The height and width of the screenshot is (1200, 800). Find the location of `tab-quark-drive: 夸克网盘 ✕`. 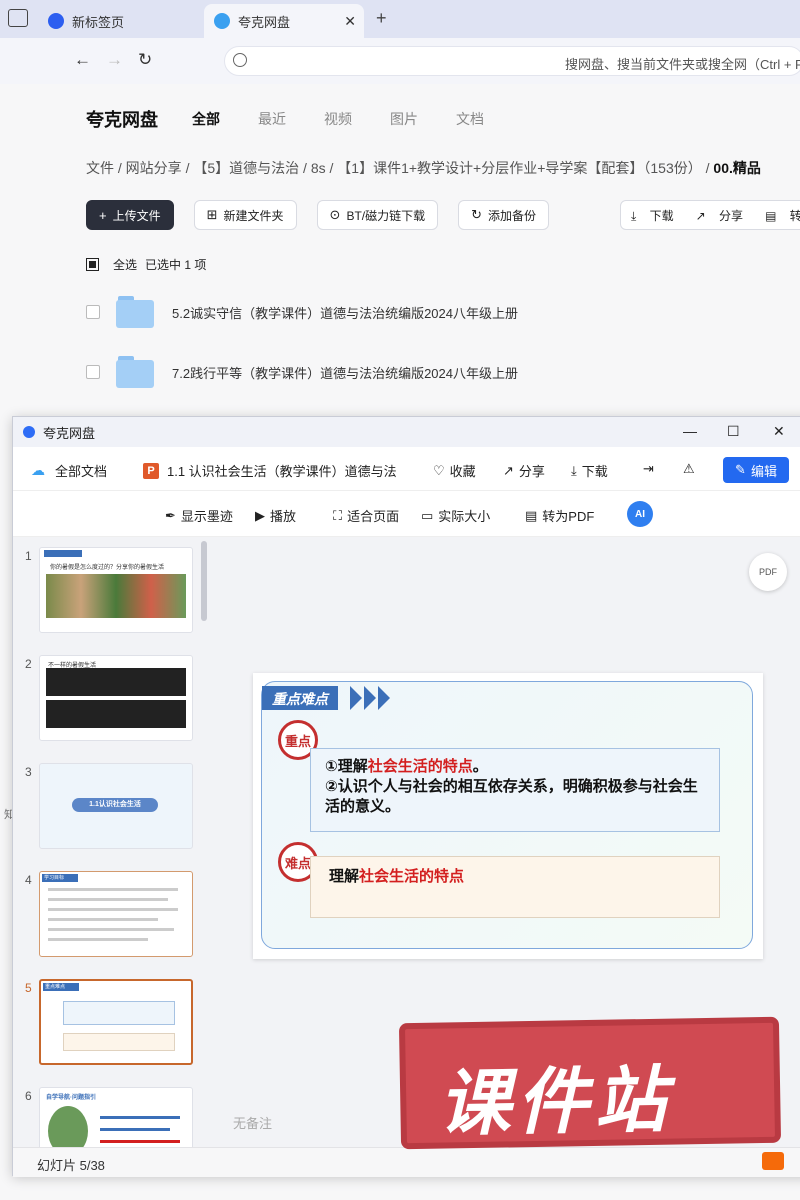

tab-quark-drive: 夸克网盘 ✕ is located at coordinates (284, 21).